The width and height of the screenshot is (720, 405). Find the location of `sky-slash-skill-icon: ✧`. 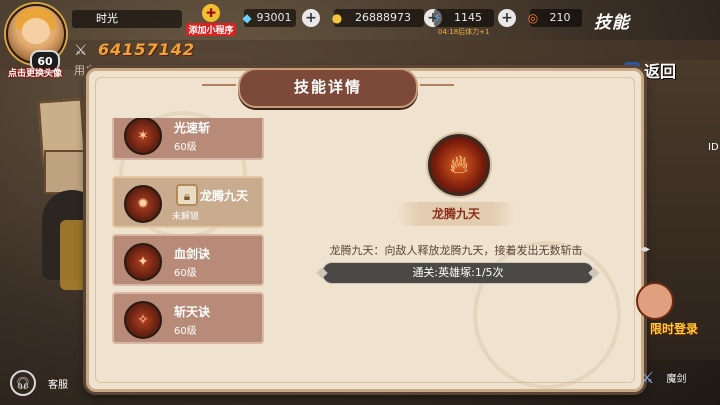

sky-slash-skill-icon: ✧ is located at coordinates (143, 320).